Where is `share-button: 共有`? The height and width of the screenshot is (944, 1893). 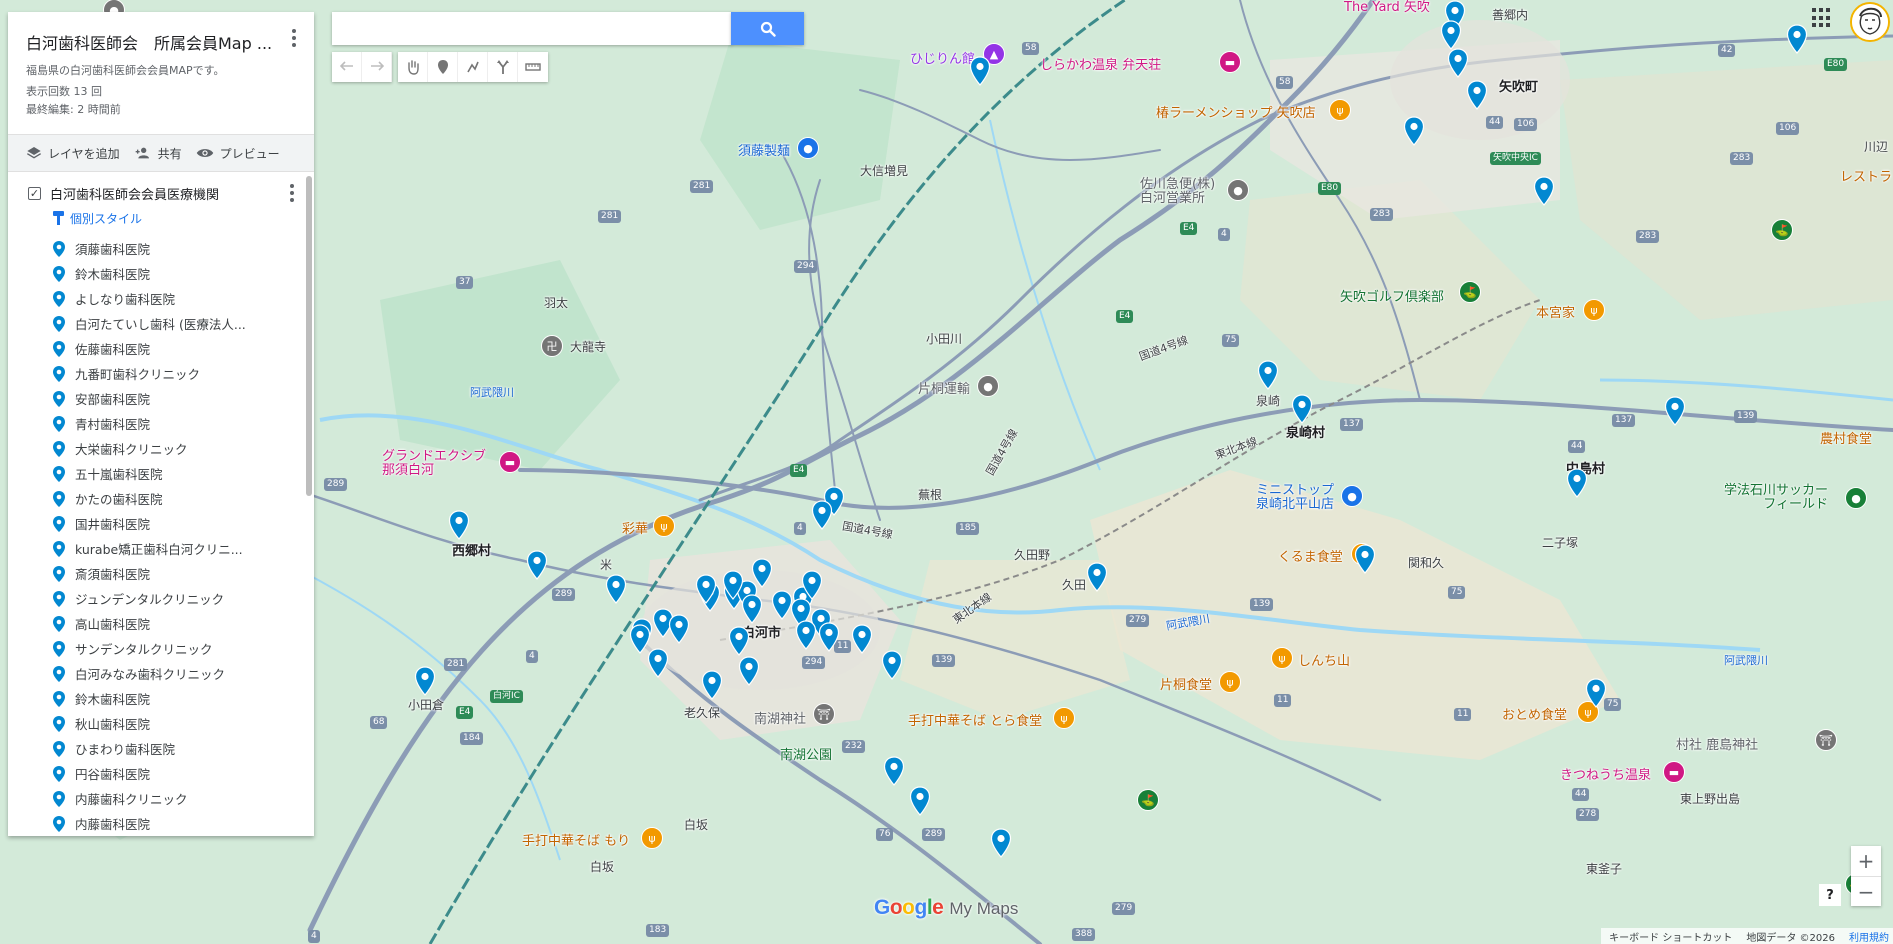 share-button: 共有 is located at coordinates (158, 153).